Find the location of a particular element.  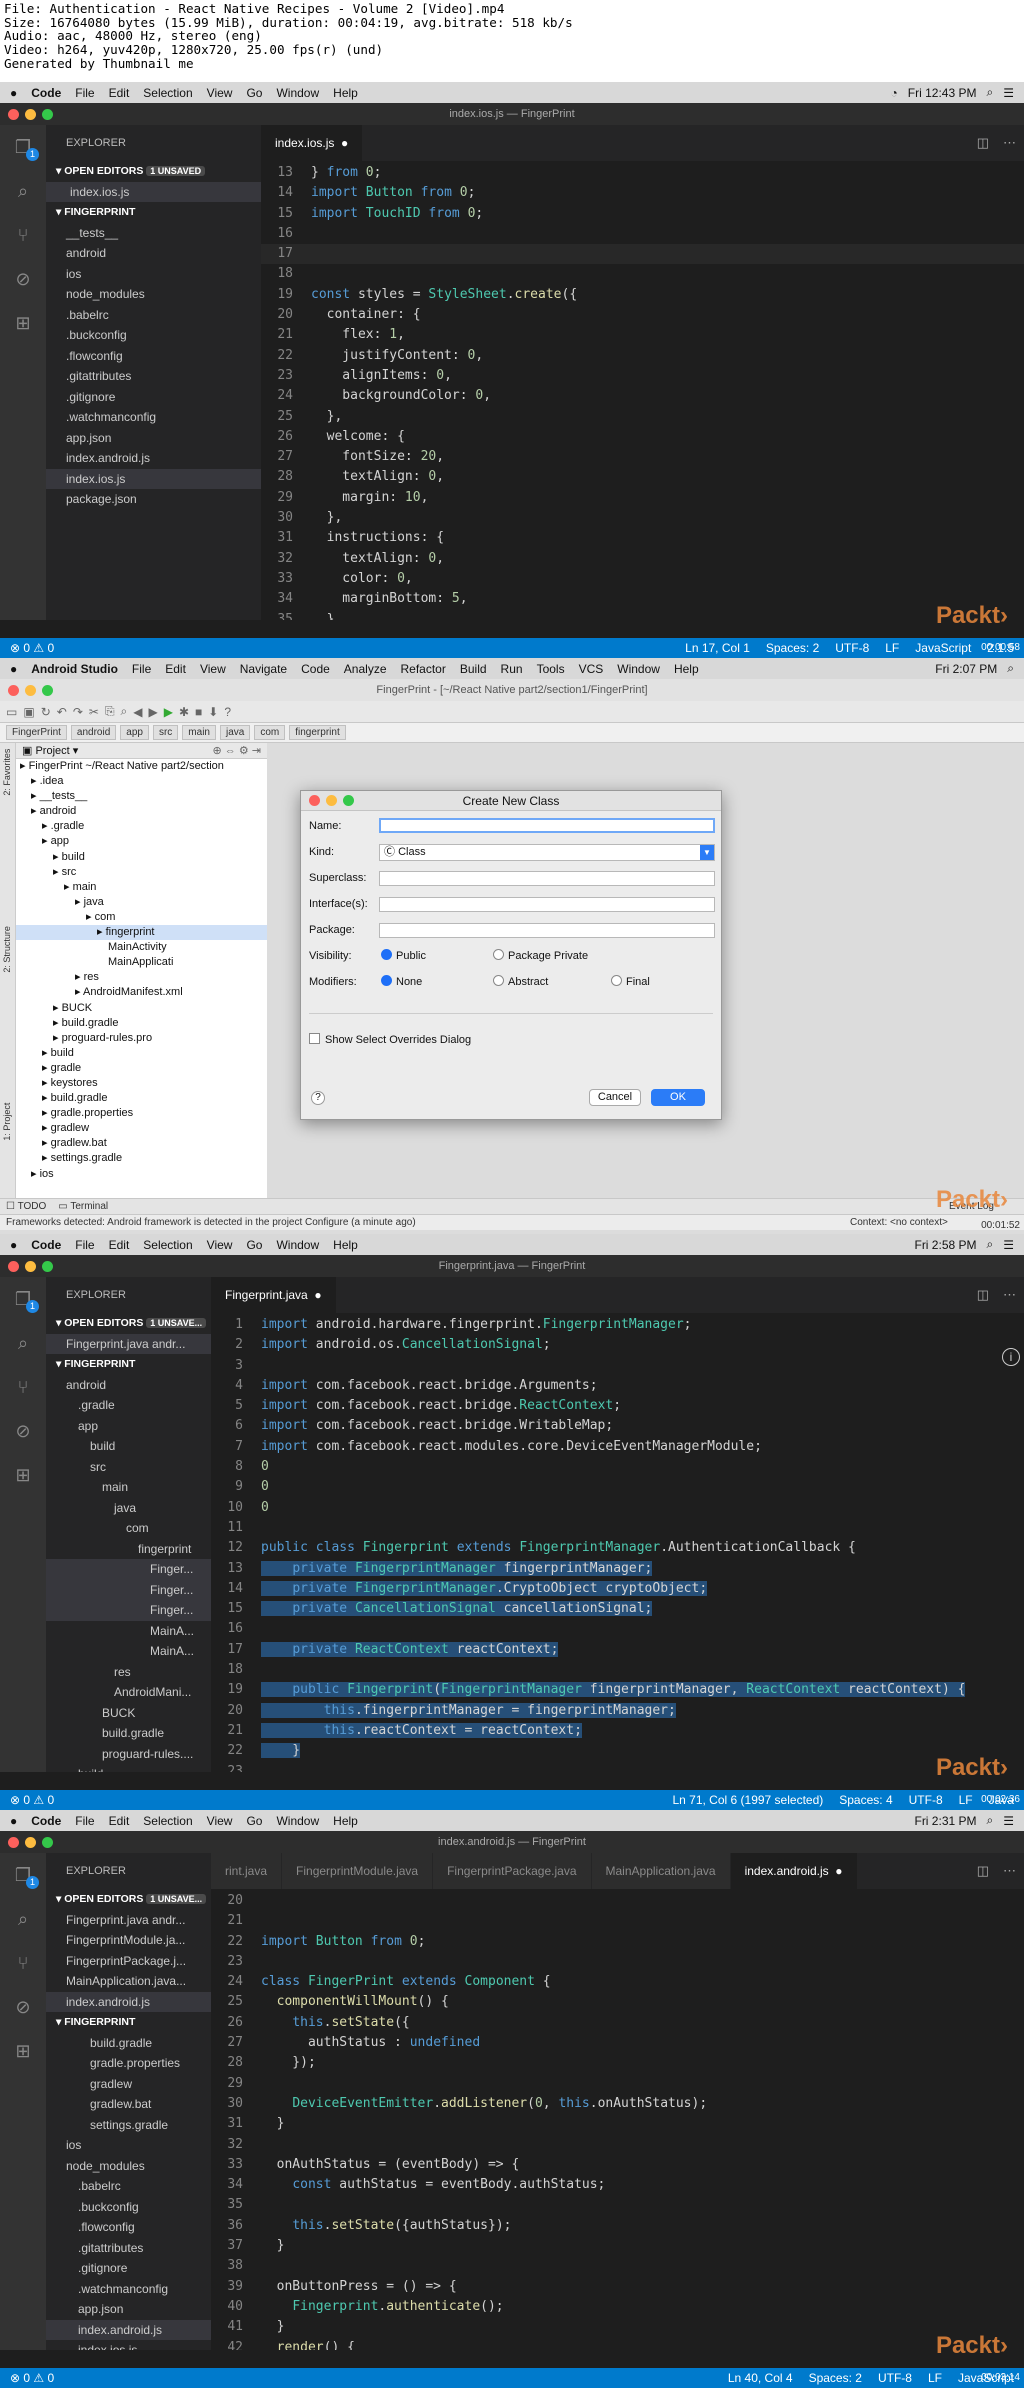

project-tree-item: ▸ main is located at coordinates (141, 887).